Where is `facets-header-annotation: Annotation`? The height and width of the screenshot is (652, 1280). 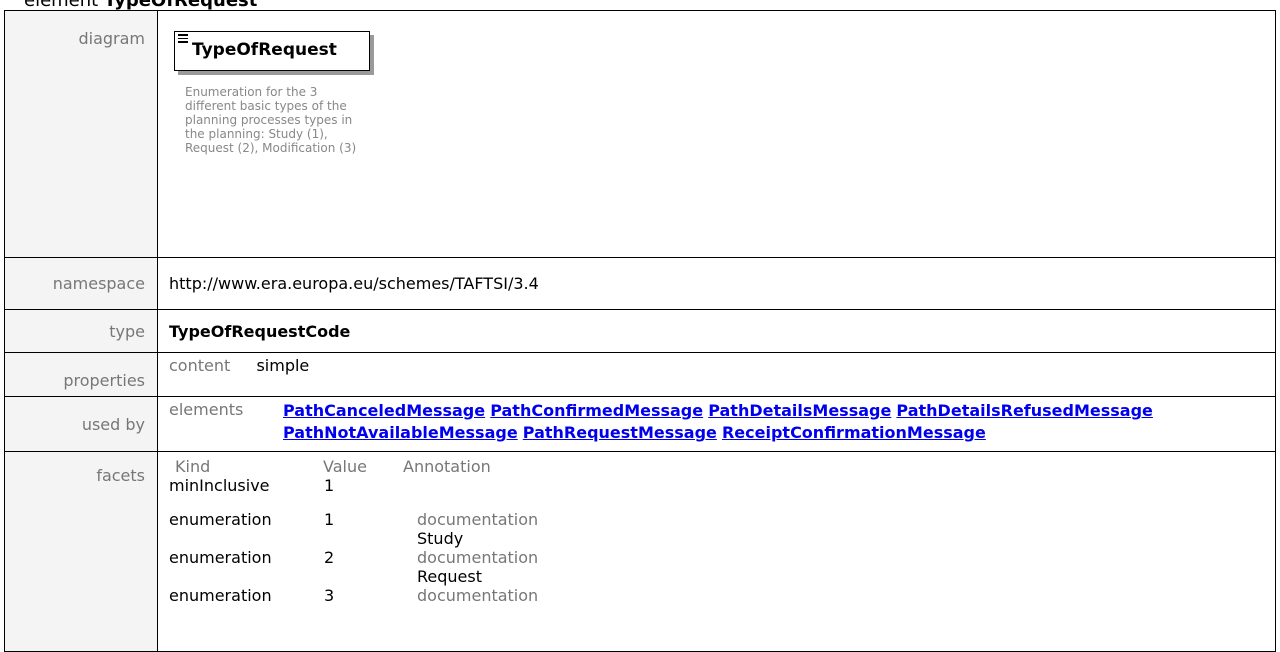
facets-header-annotation: Annotation is located at coordinates (447, 466).